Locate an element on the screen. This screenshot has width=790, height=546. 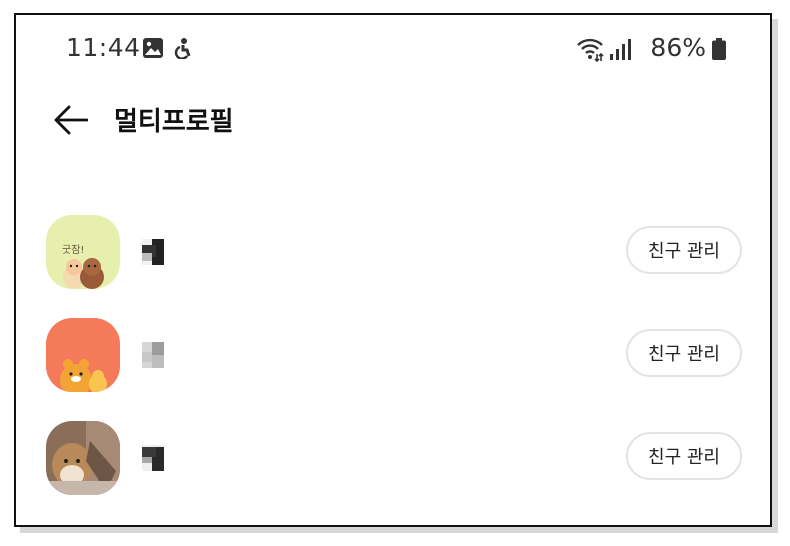
status-time: 11:44 is located at coordinates (103, 47).